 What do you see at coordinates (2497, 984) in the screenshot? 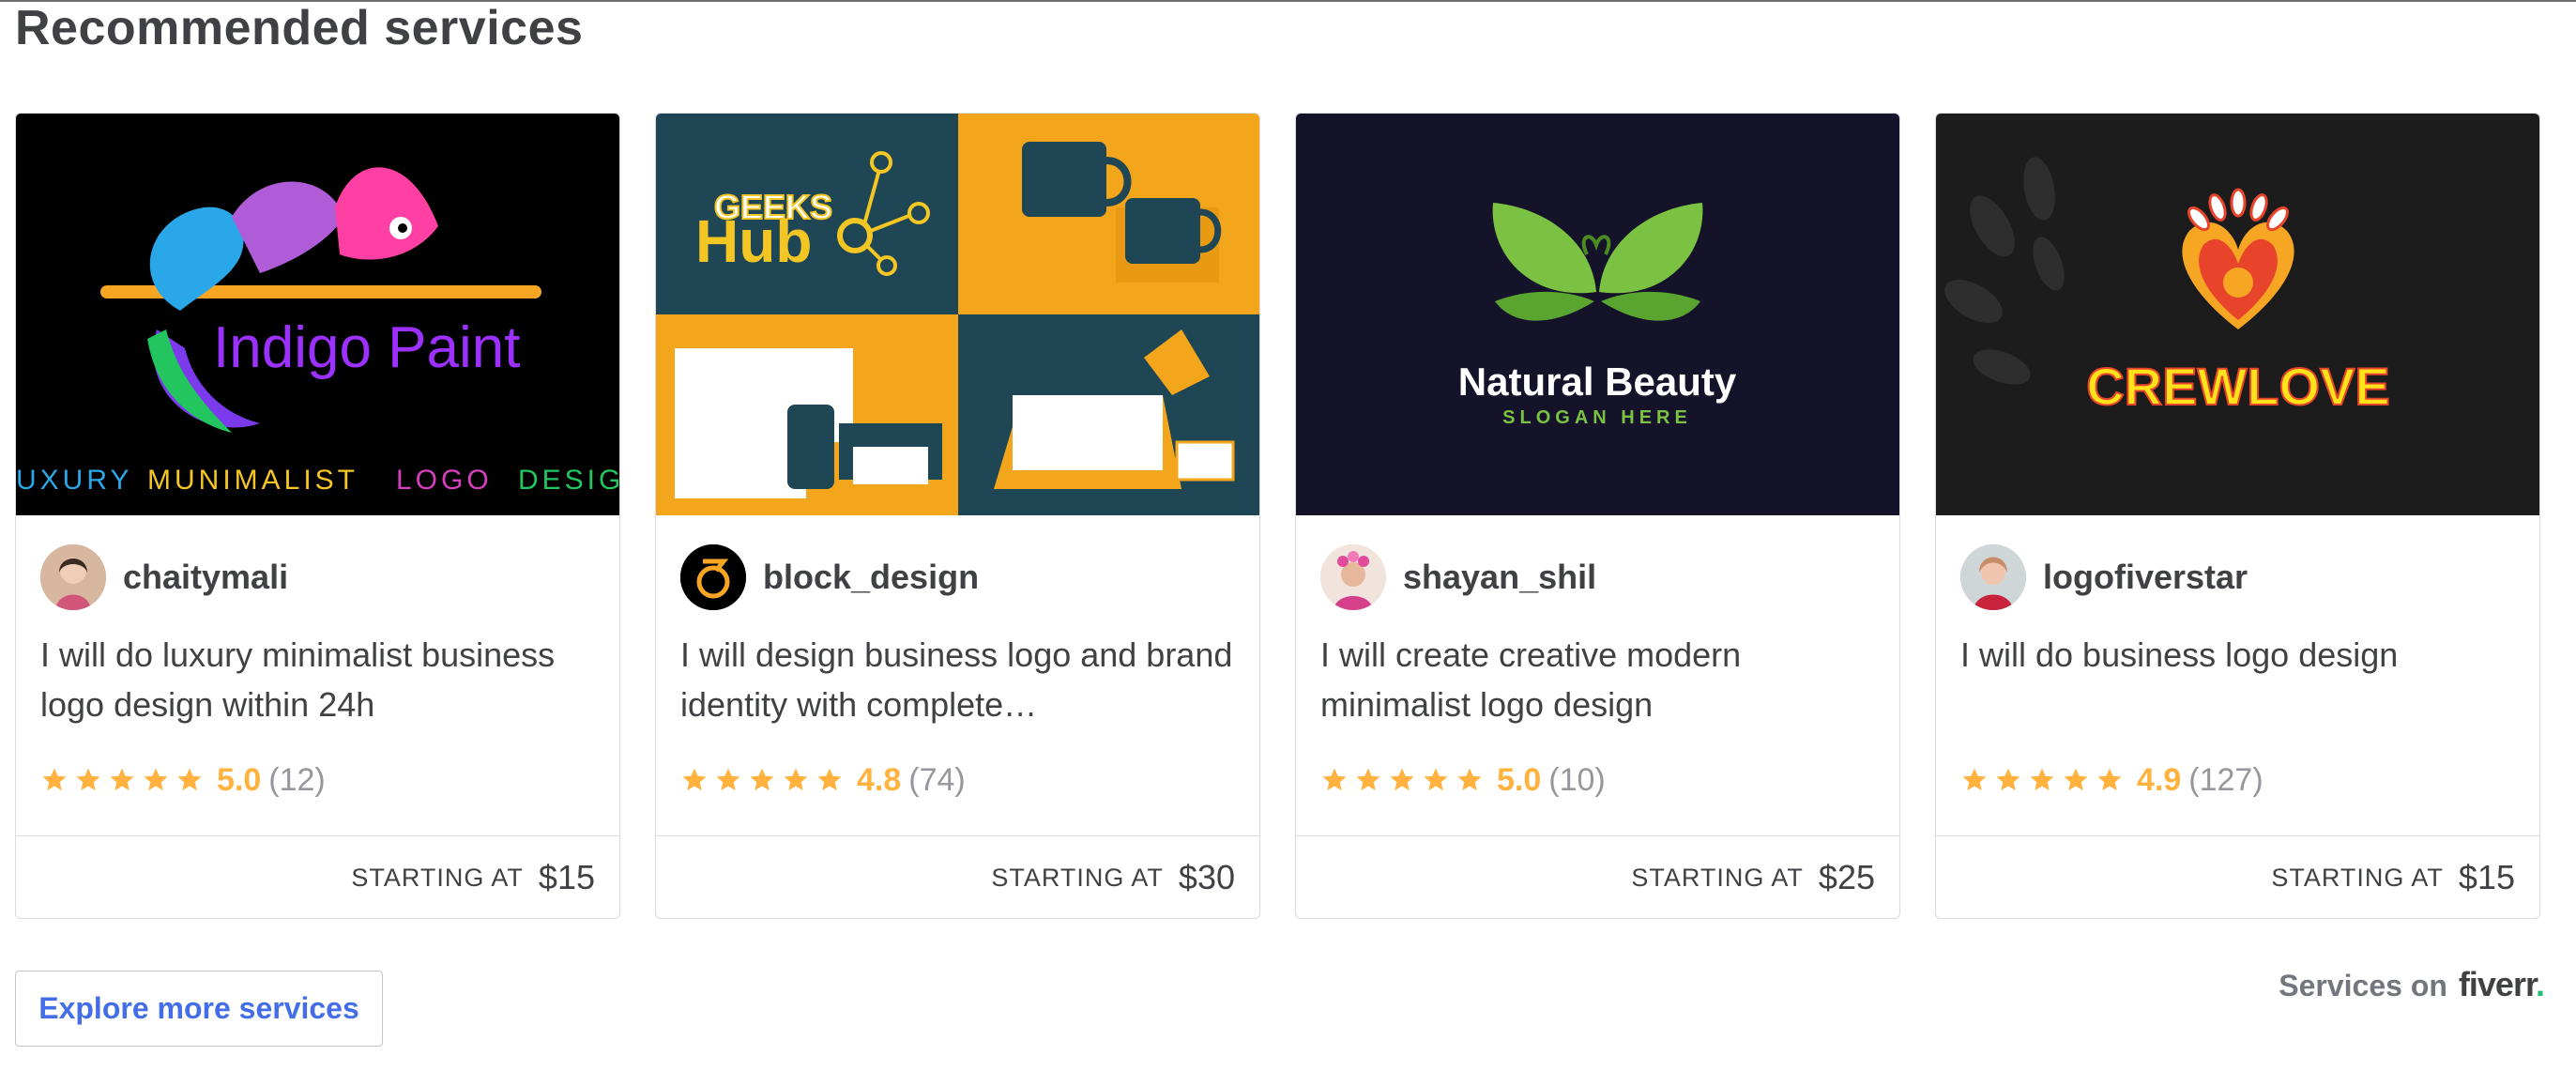
I see `fiverr-logo-text: fiverr` at bounding box center [2497, 984].